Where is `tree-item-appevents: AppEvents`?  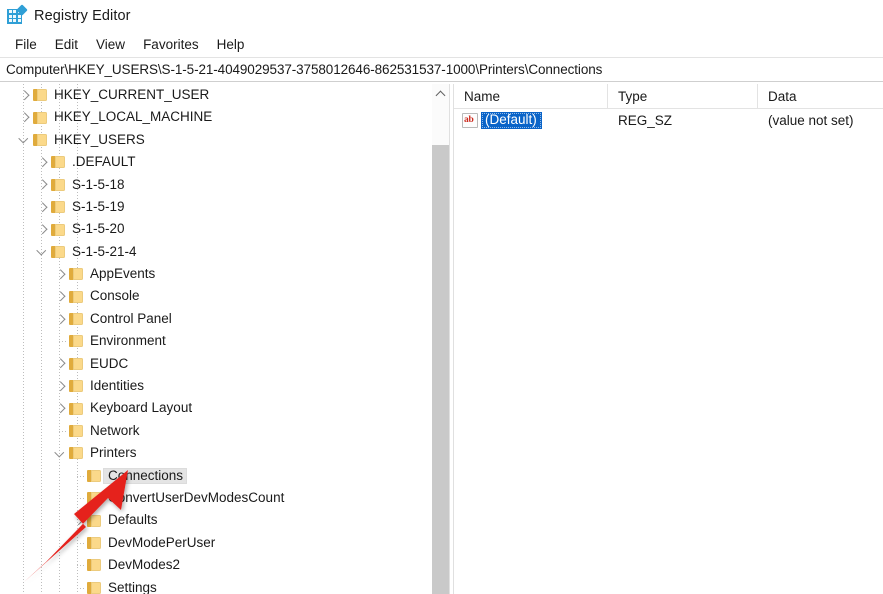
tree-item-appevents: AppEvents is located at coordinates (224, 274).